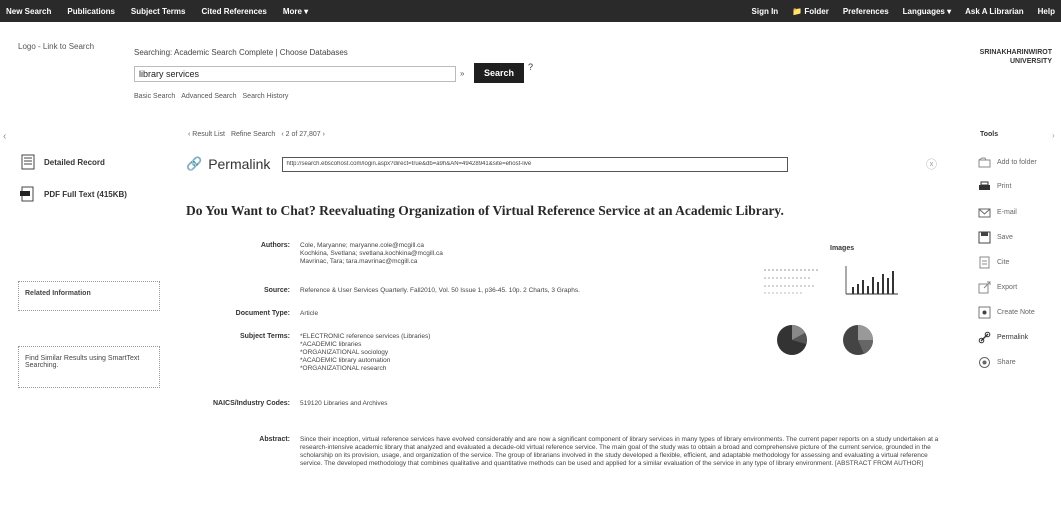  What do you see at coordinates (91, 11) in the screenshot?
I see `nav-publications: Publications` at bounding box center [91, 11].